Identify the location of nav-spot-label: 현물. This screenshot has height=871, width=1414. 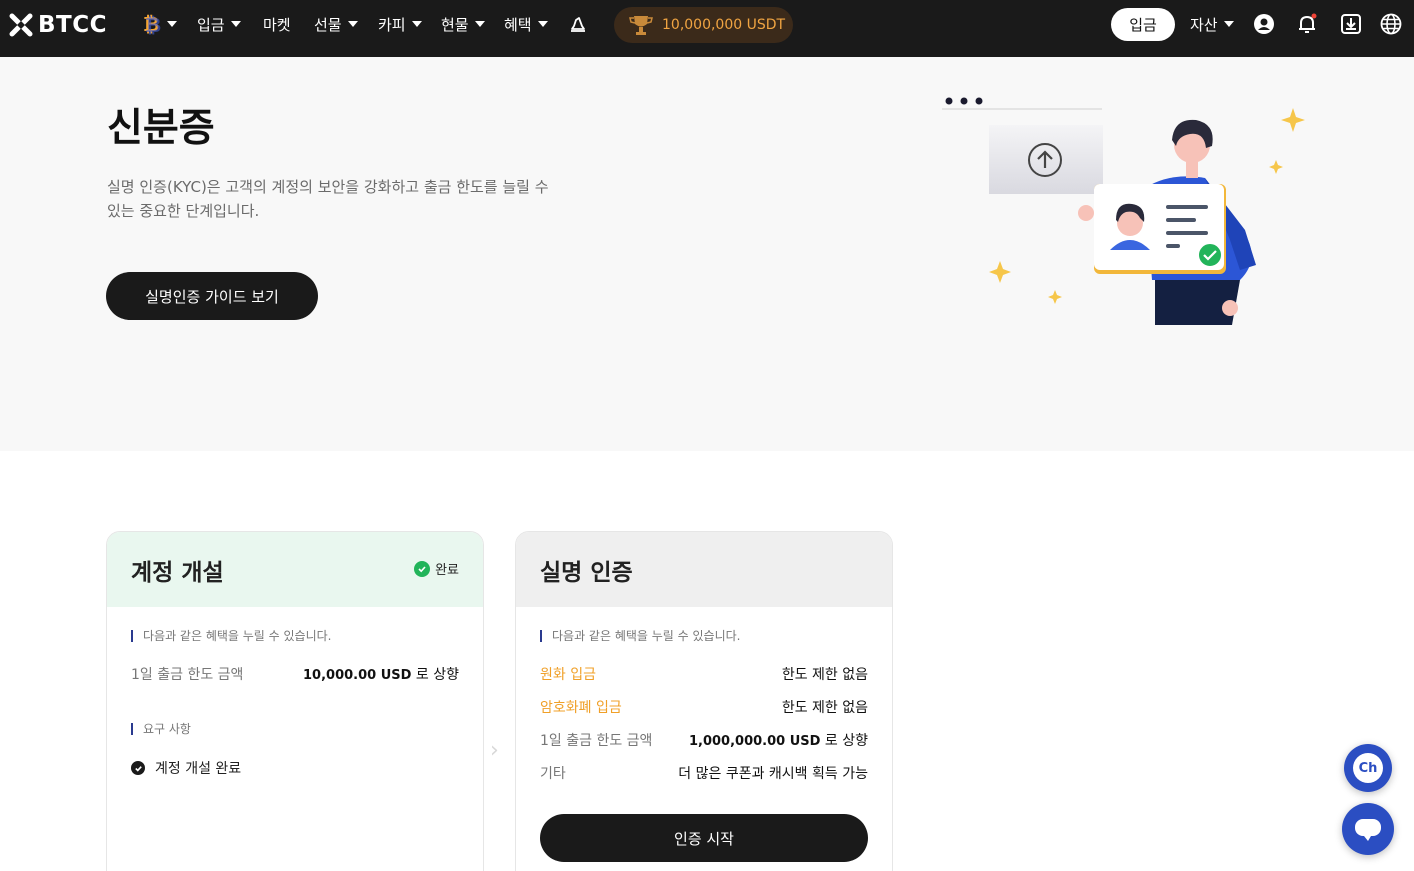
(455, 24).